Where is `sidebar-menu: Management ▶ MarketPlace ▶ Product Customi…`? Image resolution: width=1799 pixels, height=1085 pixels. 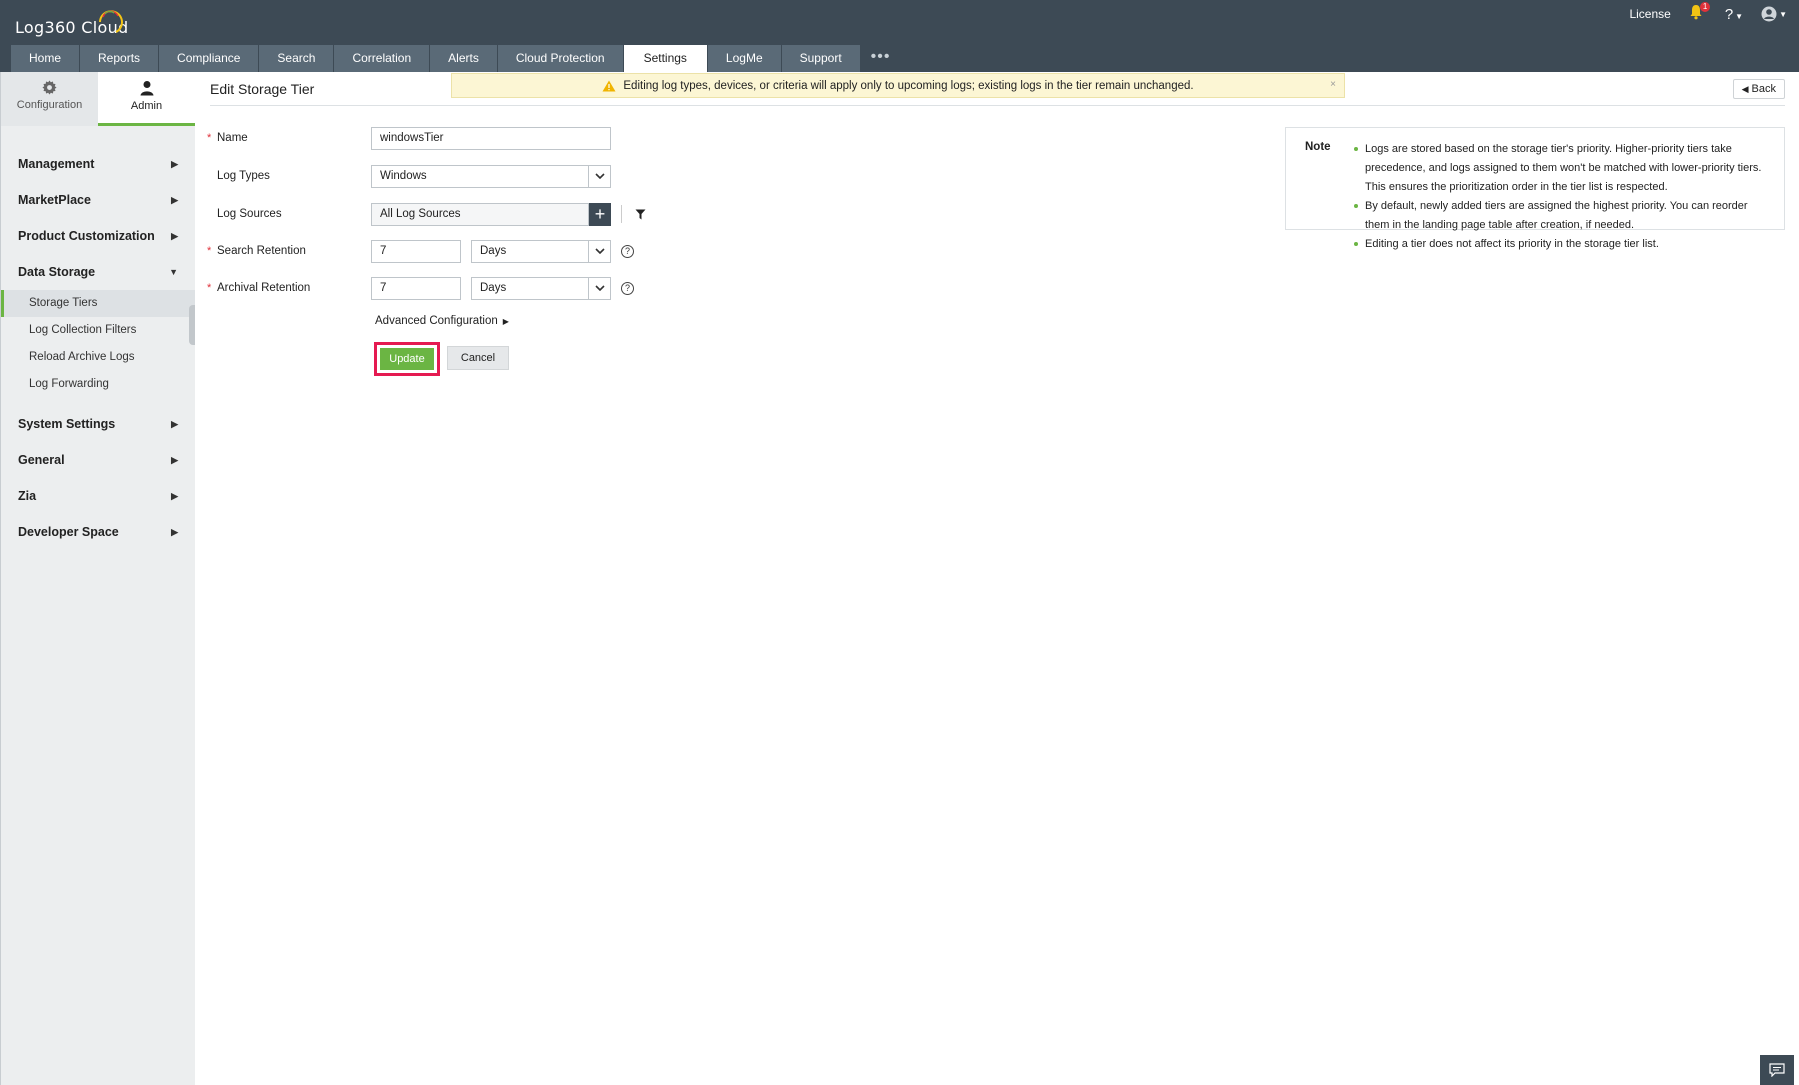
sidebar-menu: Management ▶ MarketPlace ▶ Product Customi… is located at coordinates (98, 338).